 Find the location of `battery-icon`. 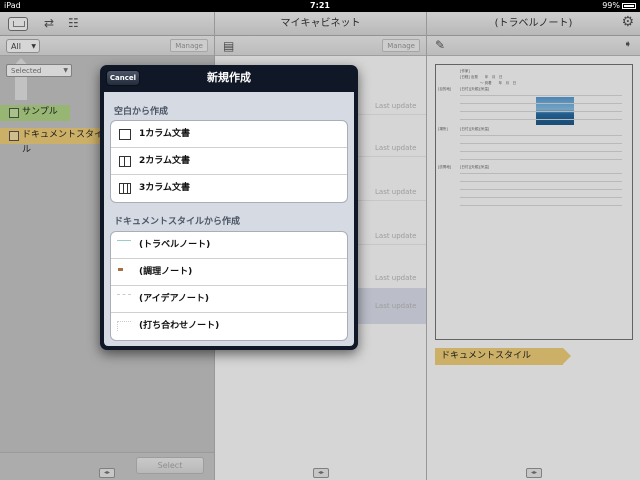

battery-icon is located at coordinates (629, 5).